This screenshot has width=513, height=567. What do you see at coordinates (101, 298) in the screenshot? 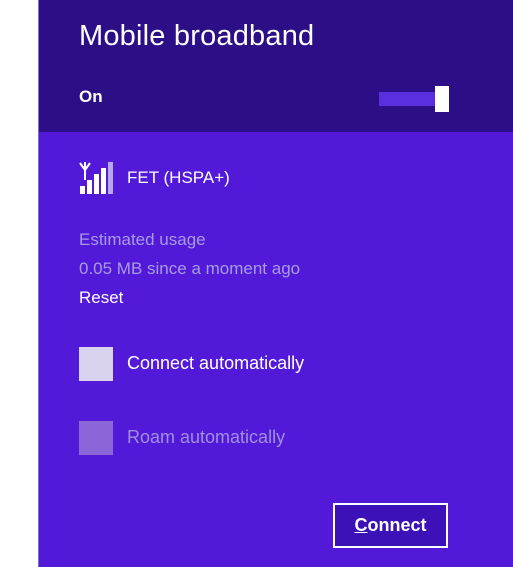
I see `reset-link: Reset` at bounding box center [101, 298].